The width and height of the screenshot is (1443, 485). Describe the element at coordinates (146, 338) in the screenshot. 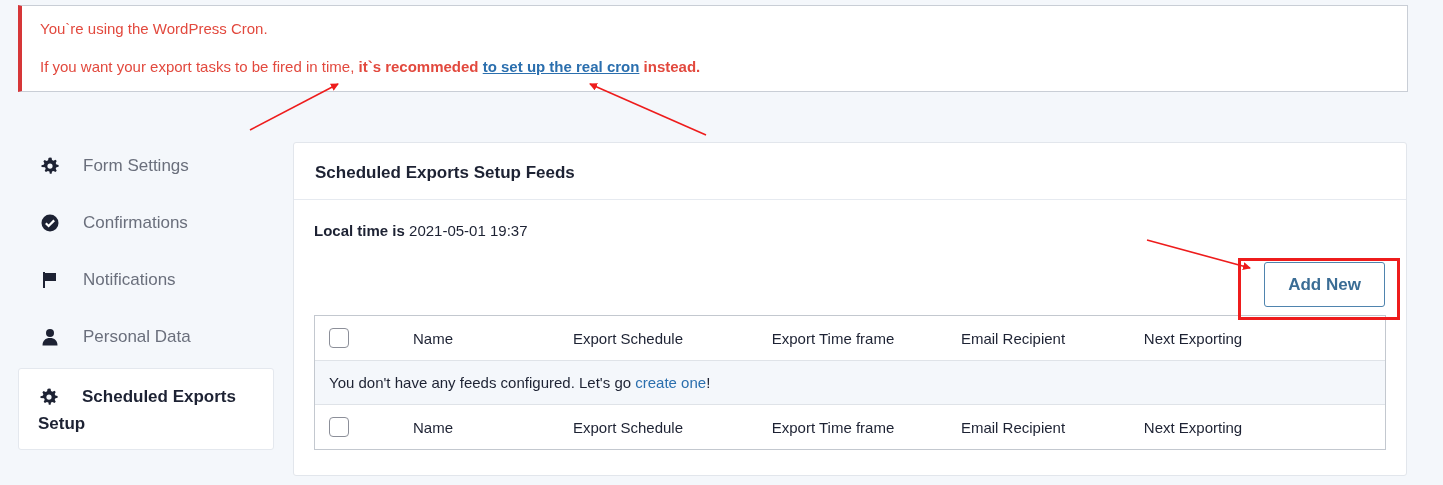

I see `sidebar-item: Personal Data` at that location.